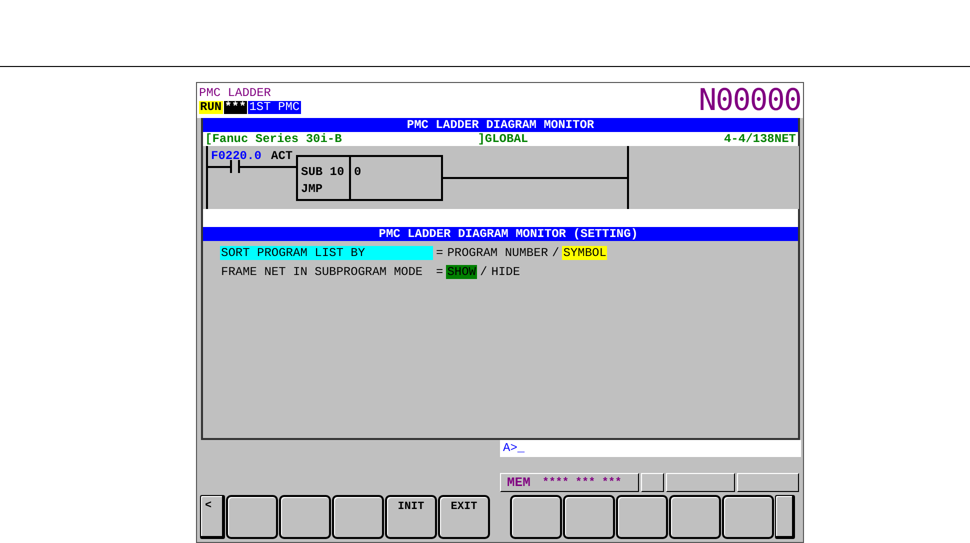  Describe the element at coordinates (236, 107) in the screenshot. I see `alarm-status: ***` at that location.